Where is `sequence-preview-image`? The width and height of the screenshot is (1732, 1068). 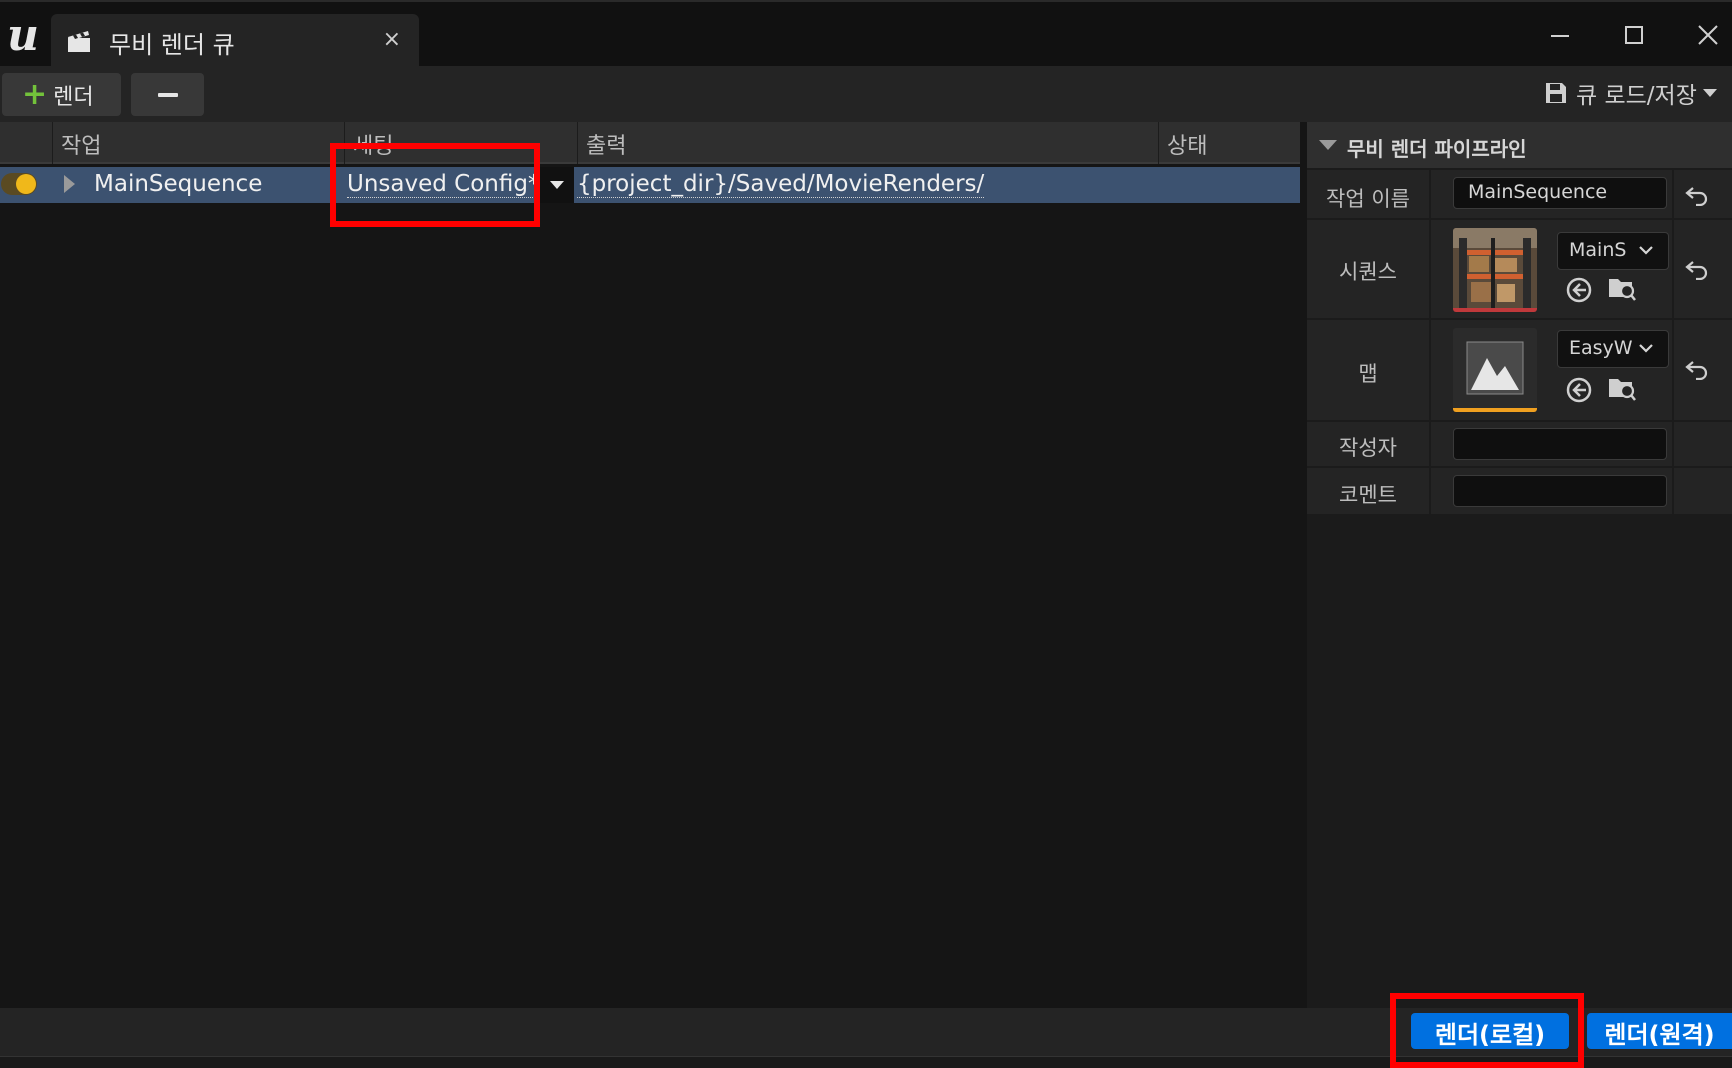 sequence-preview-image is located at coordinates (1495, 268).